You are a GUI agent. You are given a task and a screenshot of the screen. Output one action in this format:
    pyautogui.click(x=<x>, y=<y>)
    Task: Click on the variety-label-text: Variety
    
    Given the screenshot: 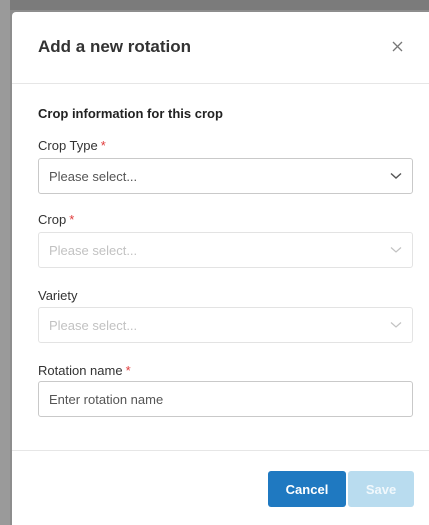 What is the action you would take?
    pyautogui.click(x=58, y=295)
    